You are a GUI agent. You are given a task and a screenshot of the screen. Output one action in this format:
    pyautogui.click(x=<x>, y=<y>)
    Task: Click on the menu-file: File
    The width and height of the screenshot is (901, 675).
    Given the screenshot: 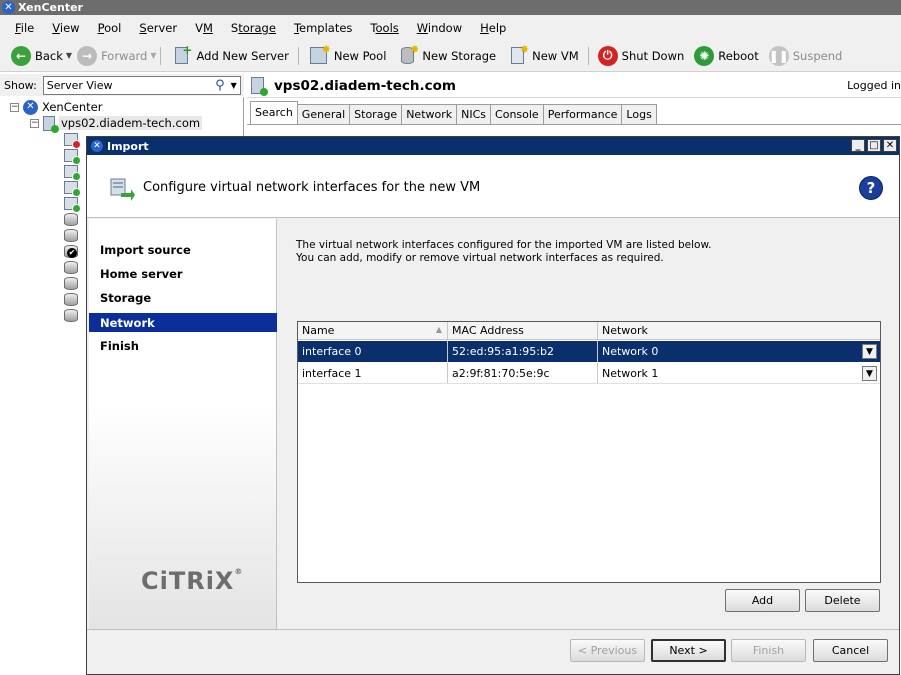 What is the action you would take?
    pyautogui.click(x=24, y=28)
    